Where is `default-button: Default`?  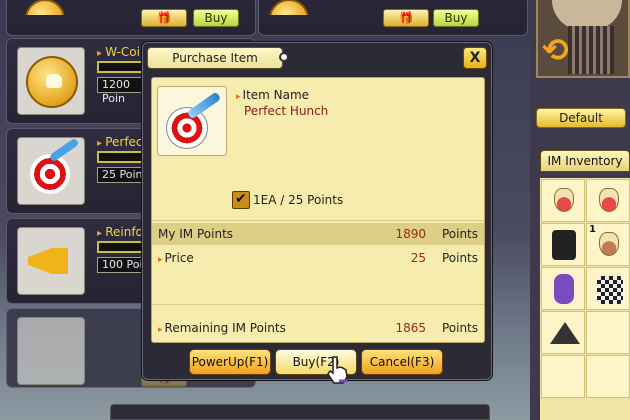
default-button: Default is located at coordinates (581, 118).